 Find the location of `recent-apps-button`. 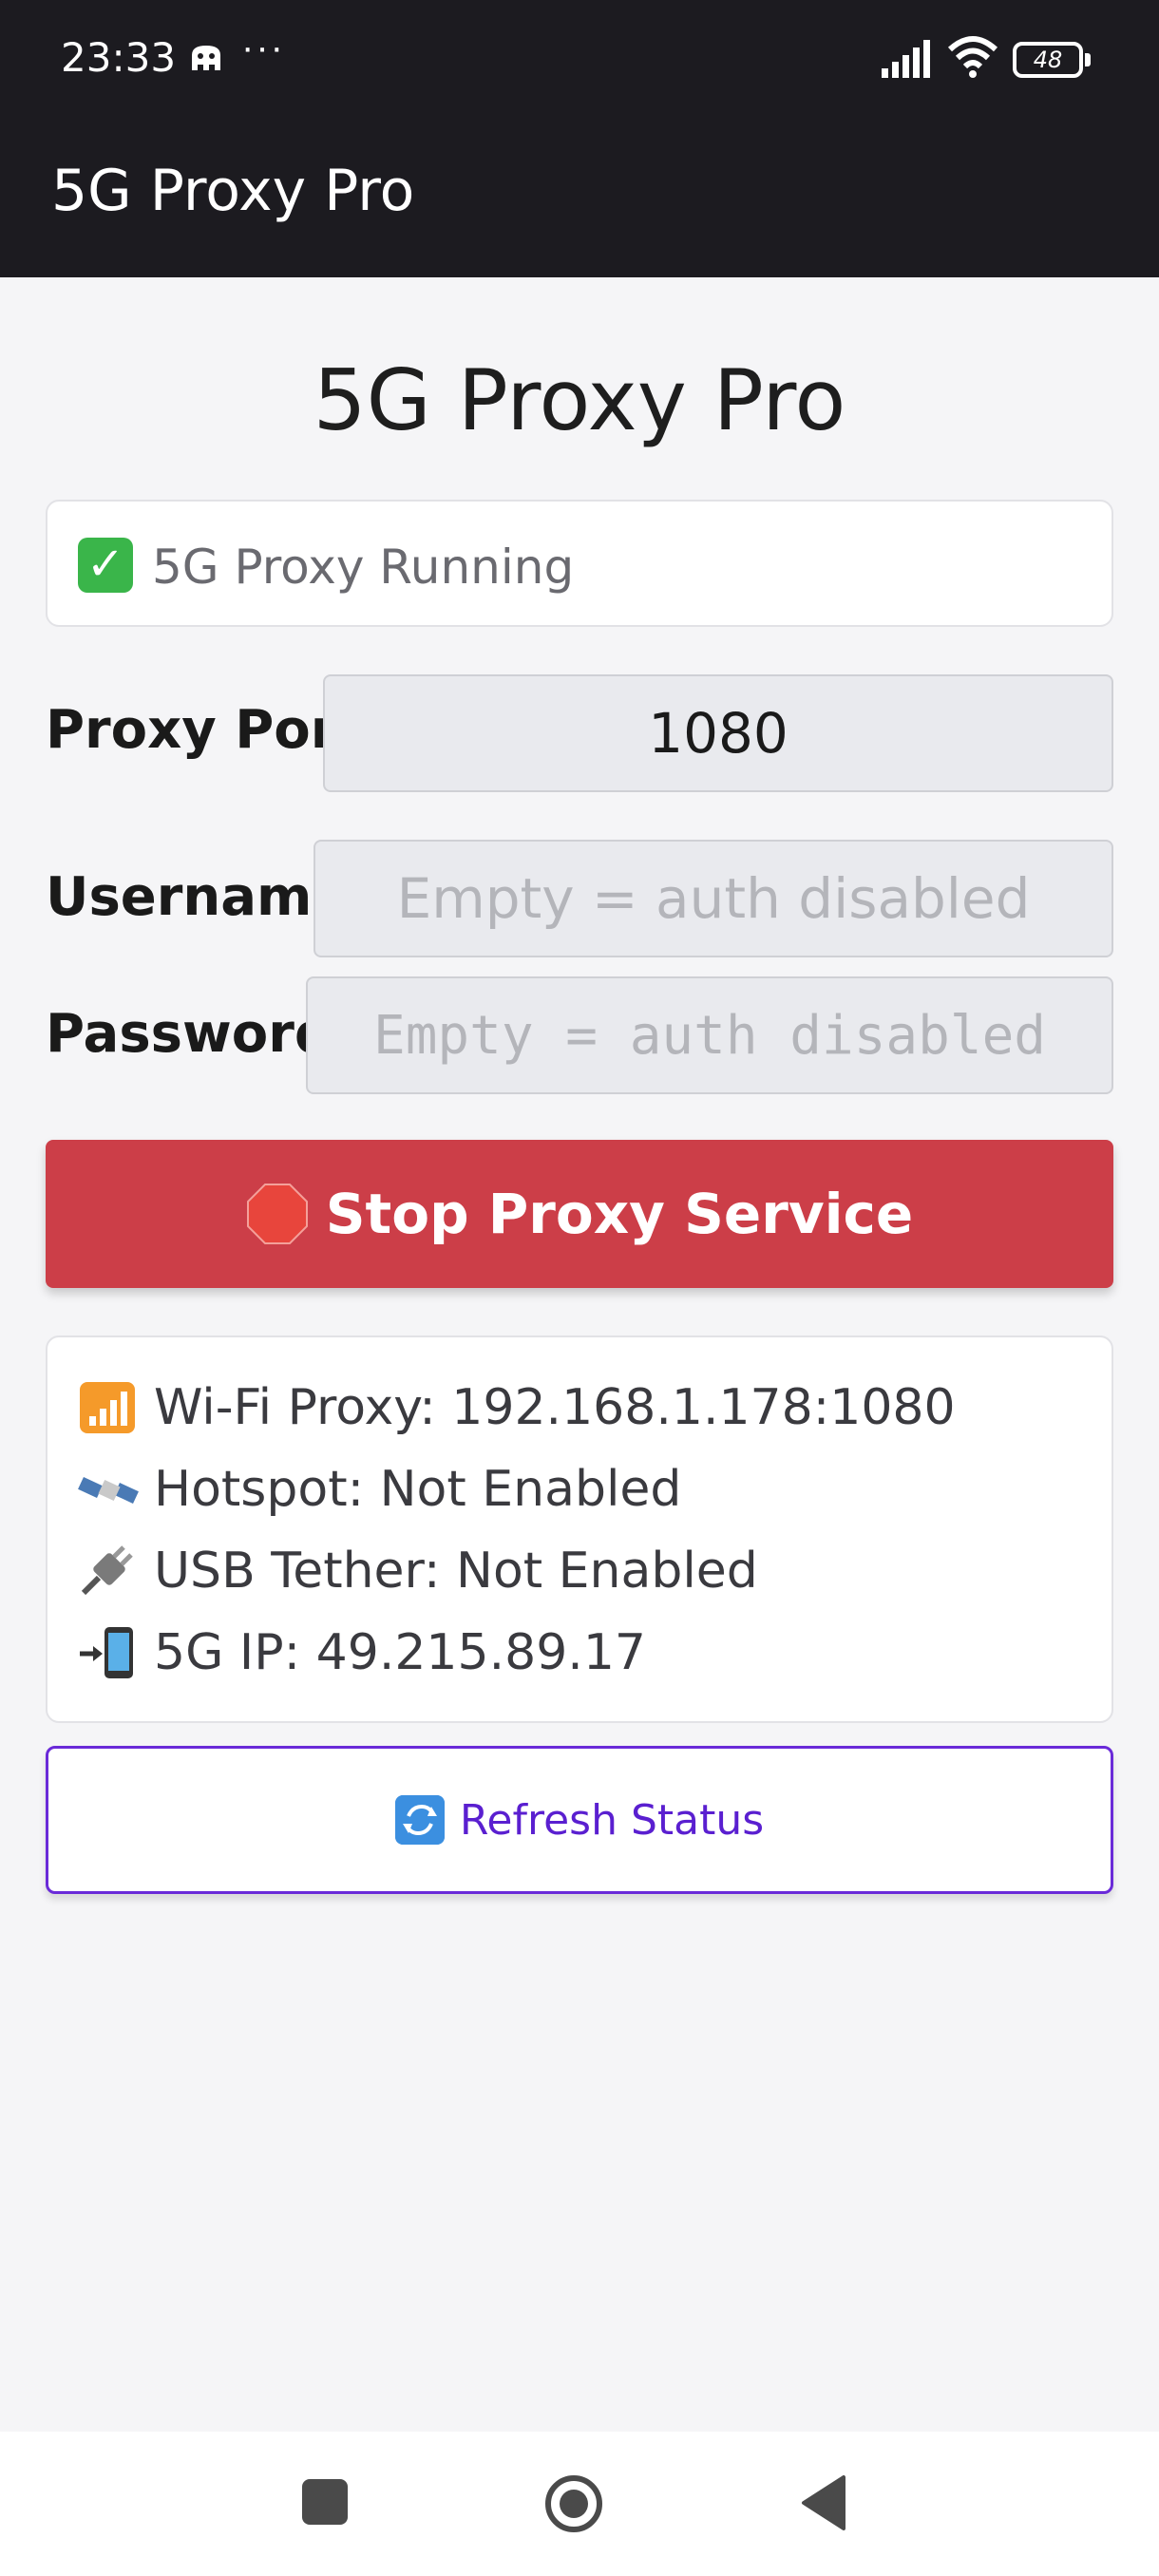

recent-apps-button is located at coordinates (325, 2502).